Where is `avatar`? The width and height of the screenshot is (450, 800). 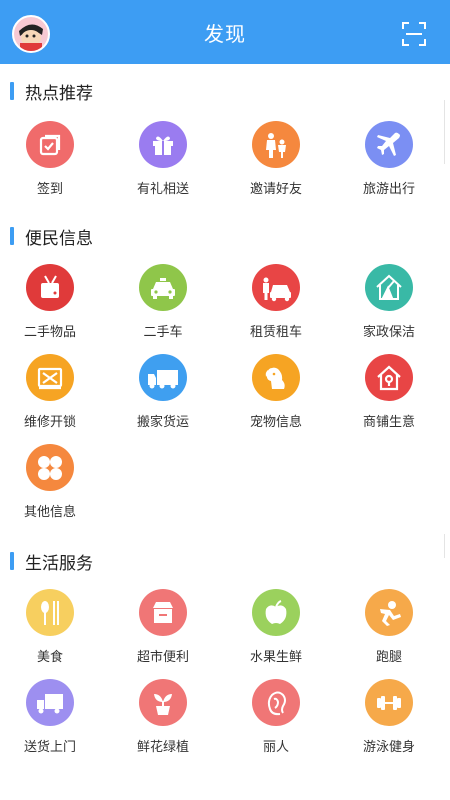
avatar is located at coordinates (31, 34).